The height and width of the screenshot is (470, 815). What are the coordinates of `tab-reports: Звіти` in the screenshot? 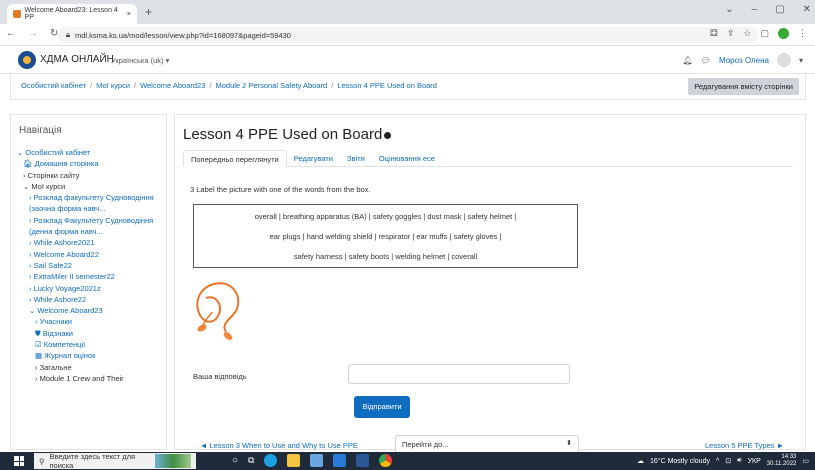 It's located at (356, 158).